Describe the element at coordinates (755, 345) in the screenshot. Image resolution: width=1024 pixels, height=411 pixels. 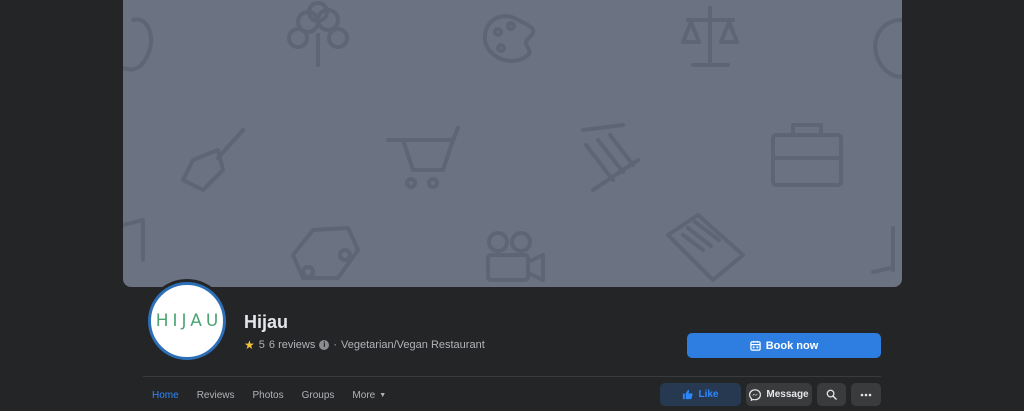
I see `calendar-icon` at that location.